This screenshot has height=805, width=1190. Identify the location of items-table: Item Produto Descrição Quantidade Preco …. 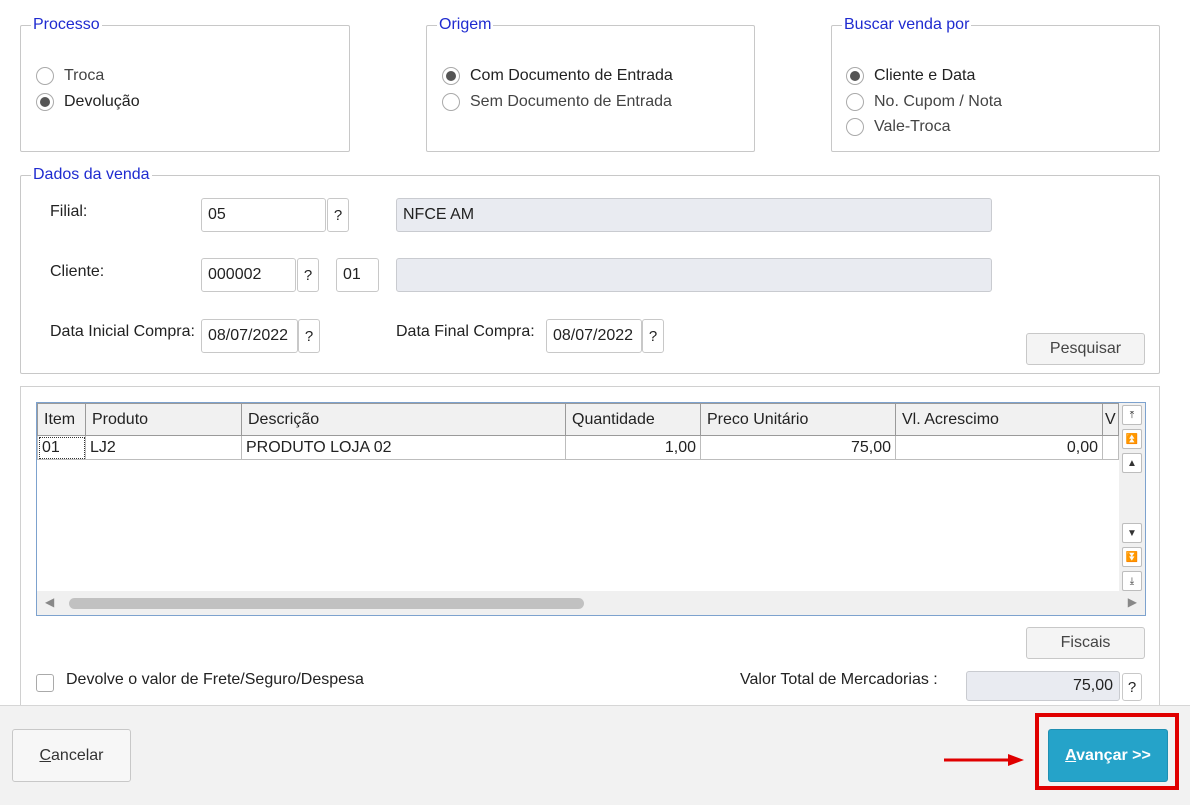
(578, 431).